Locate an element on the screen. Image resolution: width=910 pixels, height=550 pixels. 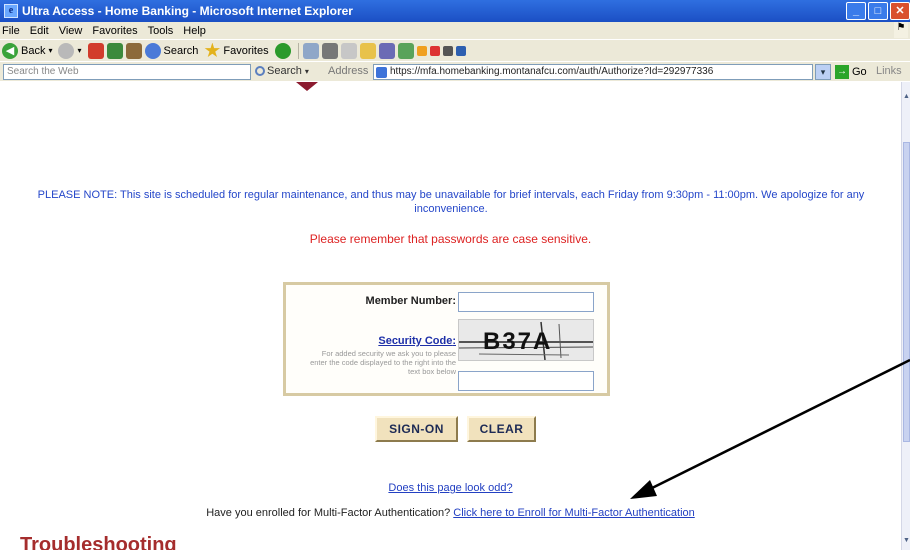
toolbar-divider is located at coordinates (298, 50).